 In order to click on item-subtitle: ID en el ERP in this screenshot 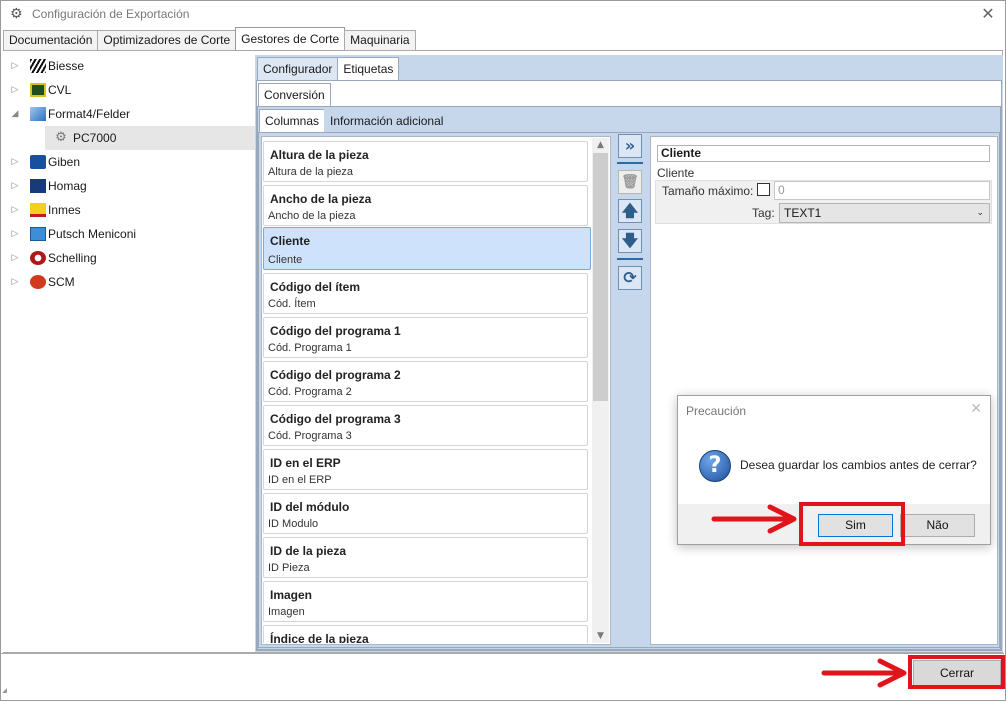, I will do `click(300, 480)`.